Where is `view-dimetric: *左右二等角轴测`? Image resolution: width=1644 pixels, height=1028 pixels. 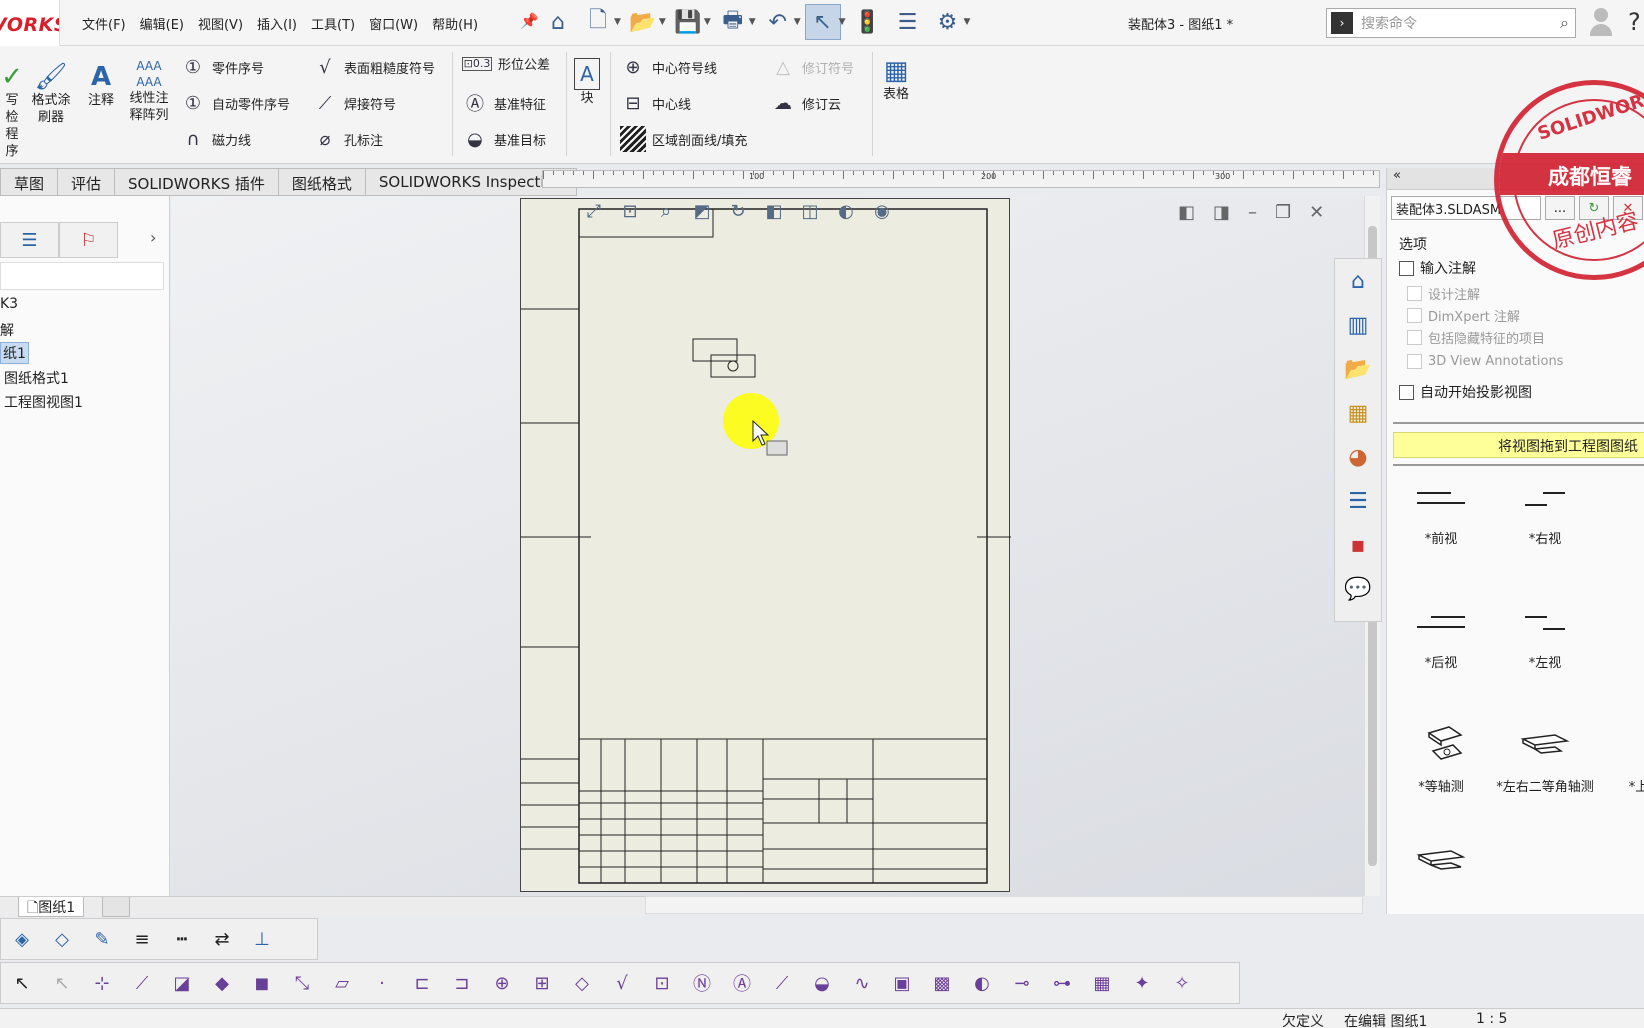
view-dimetric: *左右二等角轴测 is located at coordinates (1545, 755).